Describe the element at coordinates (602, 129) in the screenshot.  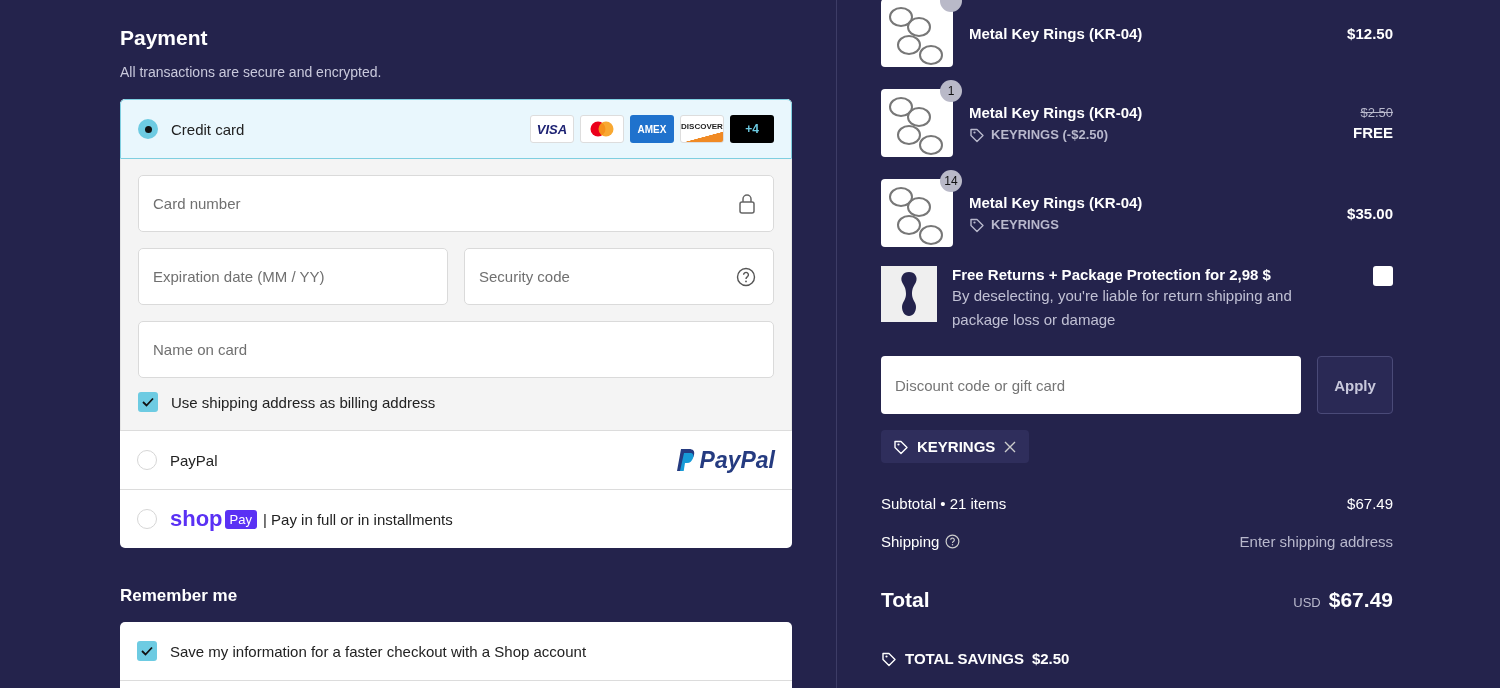
I see `mastercard-logo` at that location.